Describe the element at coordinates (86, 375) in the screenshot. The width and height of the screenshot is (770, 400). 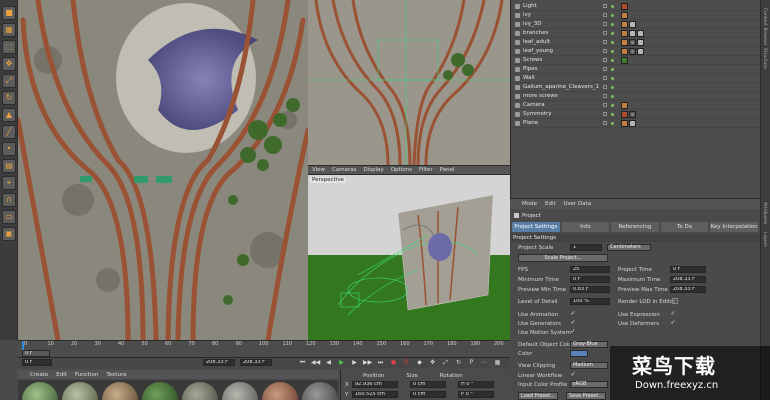
I see `mat-menu-function: Function` at that location.